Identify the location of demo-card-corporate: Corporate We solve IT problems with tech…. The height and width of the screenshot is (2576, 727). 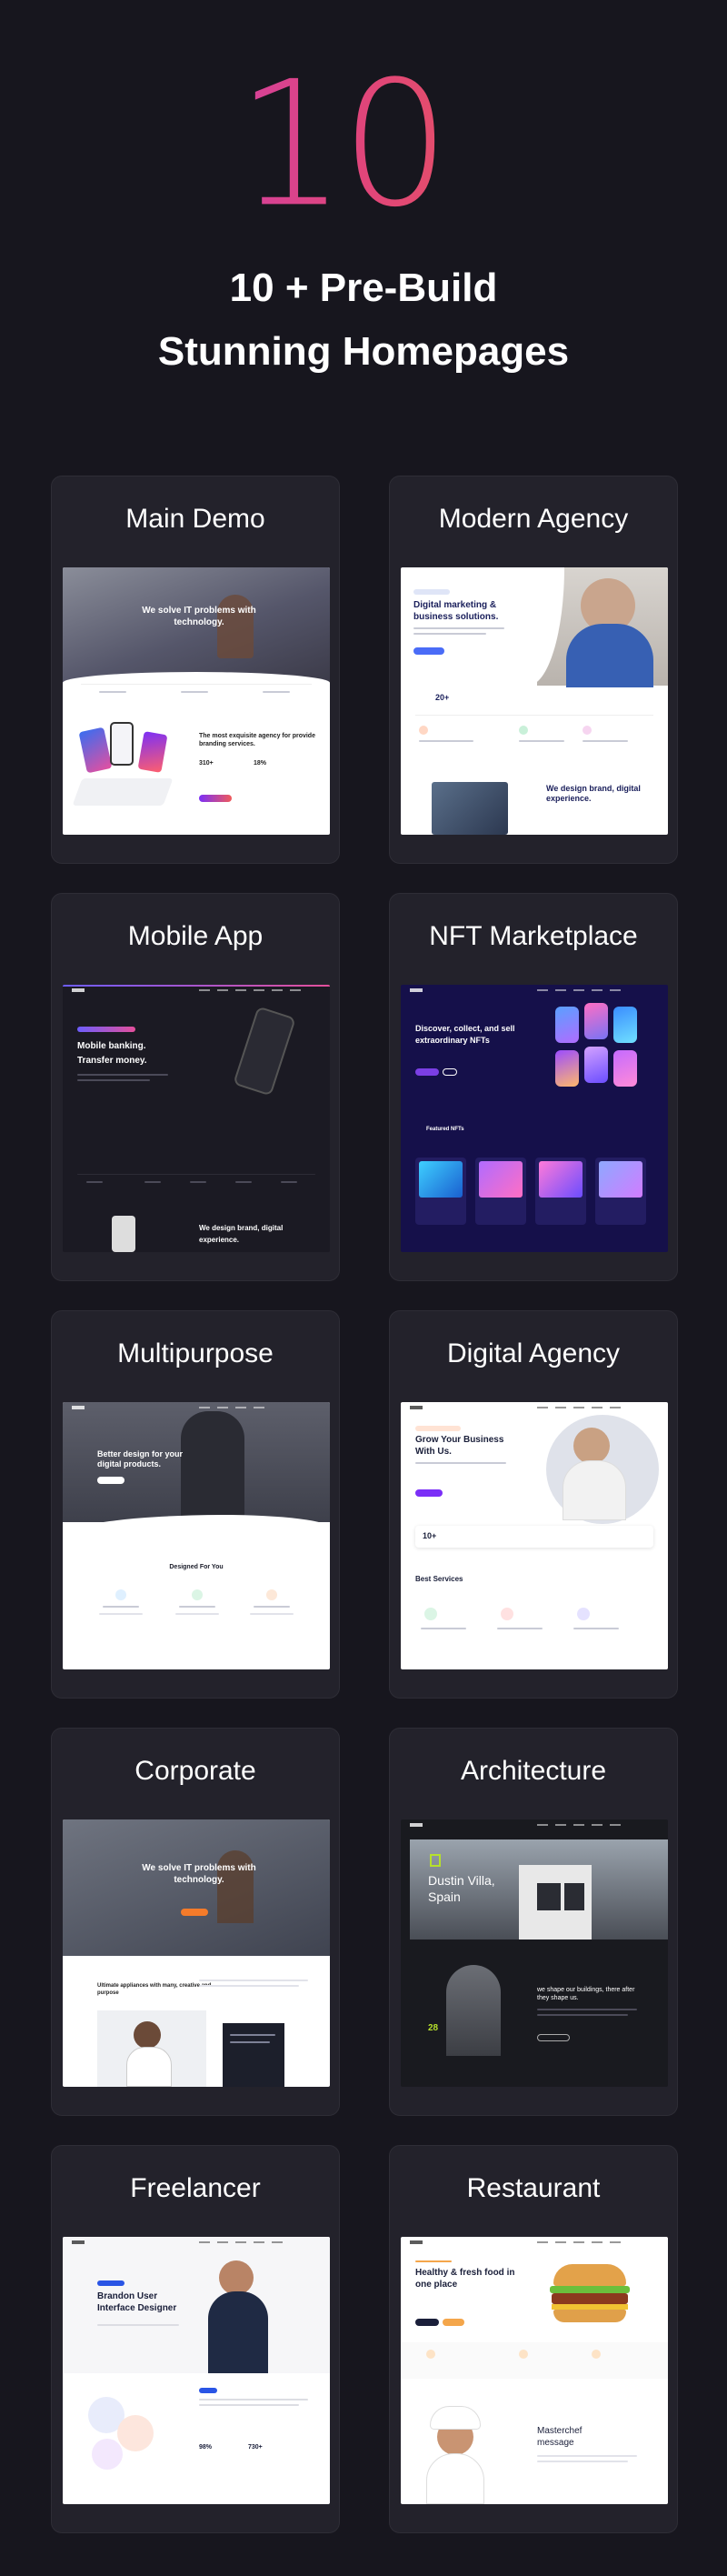
(195, 1922).